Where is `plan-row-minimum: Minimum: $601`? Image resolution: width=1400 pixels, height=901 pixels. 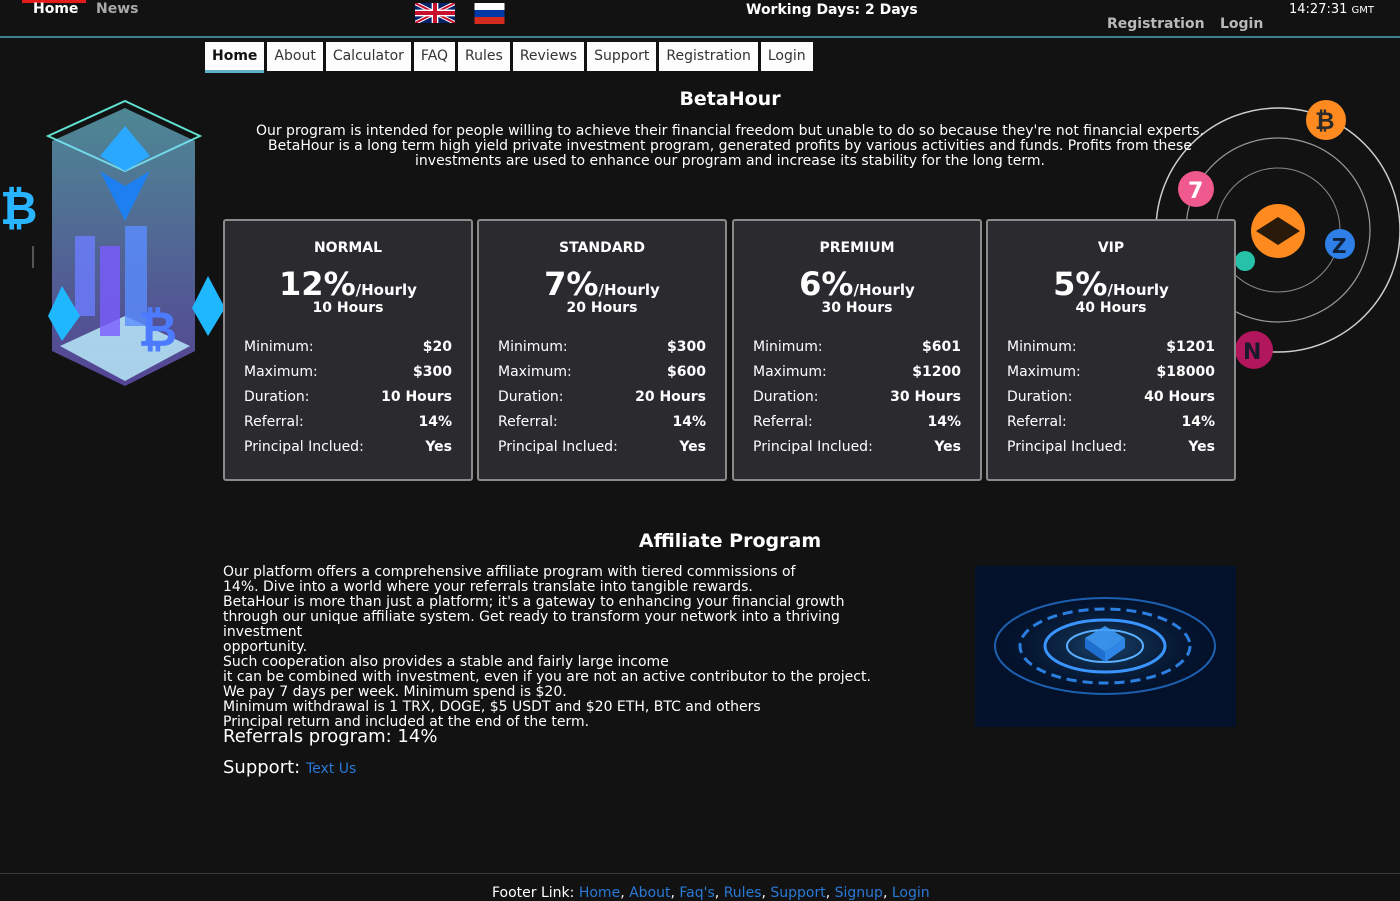
plan-row-minimum: Minimum: $601 is located at coordinates (857, 351).